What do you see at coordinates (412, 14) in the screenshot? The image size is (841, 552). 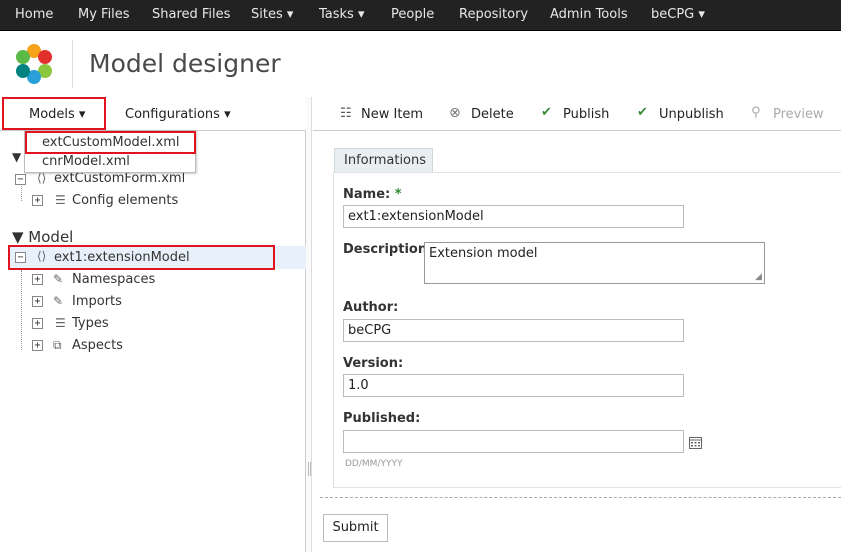 I see `nav-people: People` at bounding box center [412, 14].